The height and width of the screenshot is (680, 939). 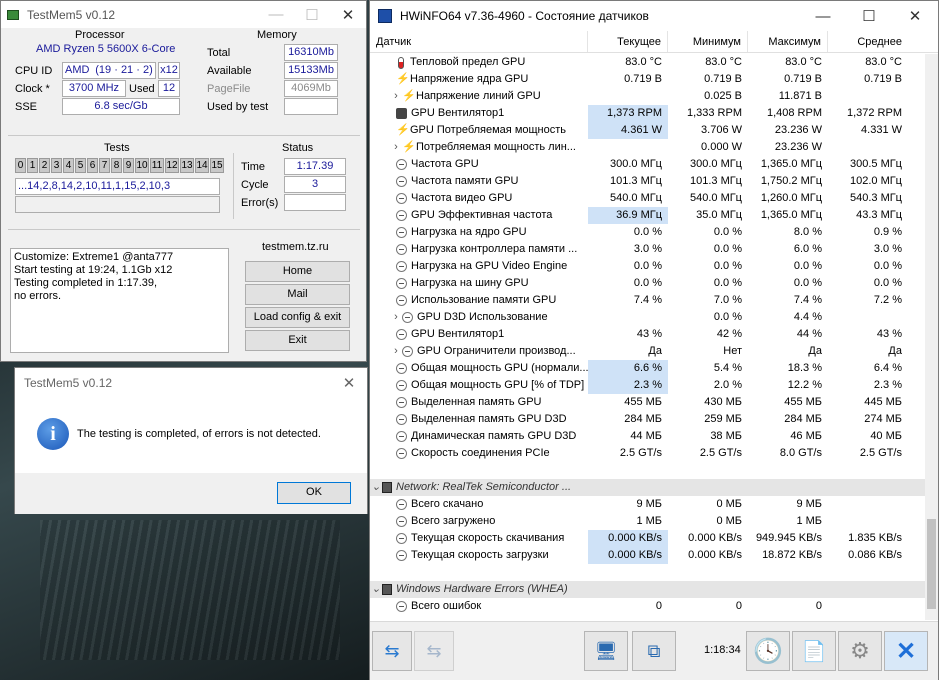 I want to click on sensor-group-row: ⌄ Windows Hardware Errors (WHEA), so click(x=654, y=589).